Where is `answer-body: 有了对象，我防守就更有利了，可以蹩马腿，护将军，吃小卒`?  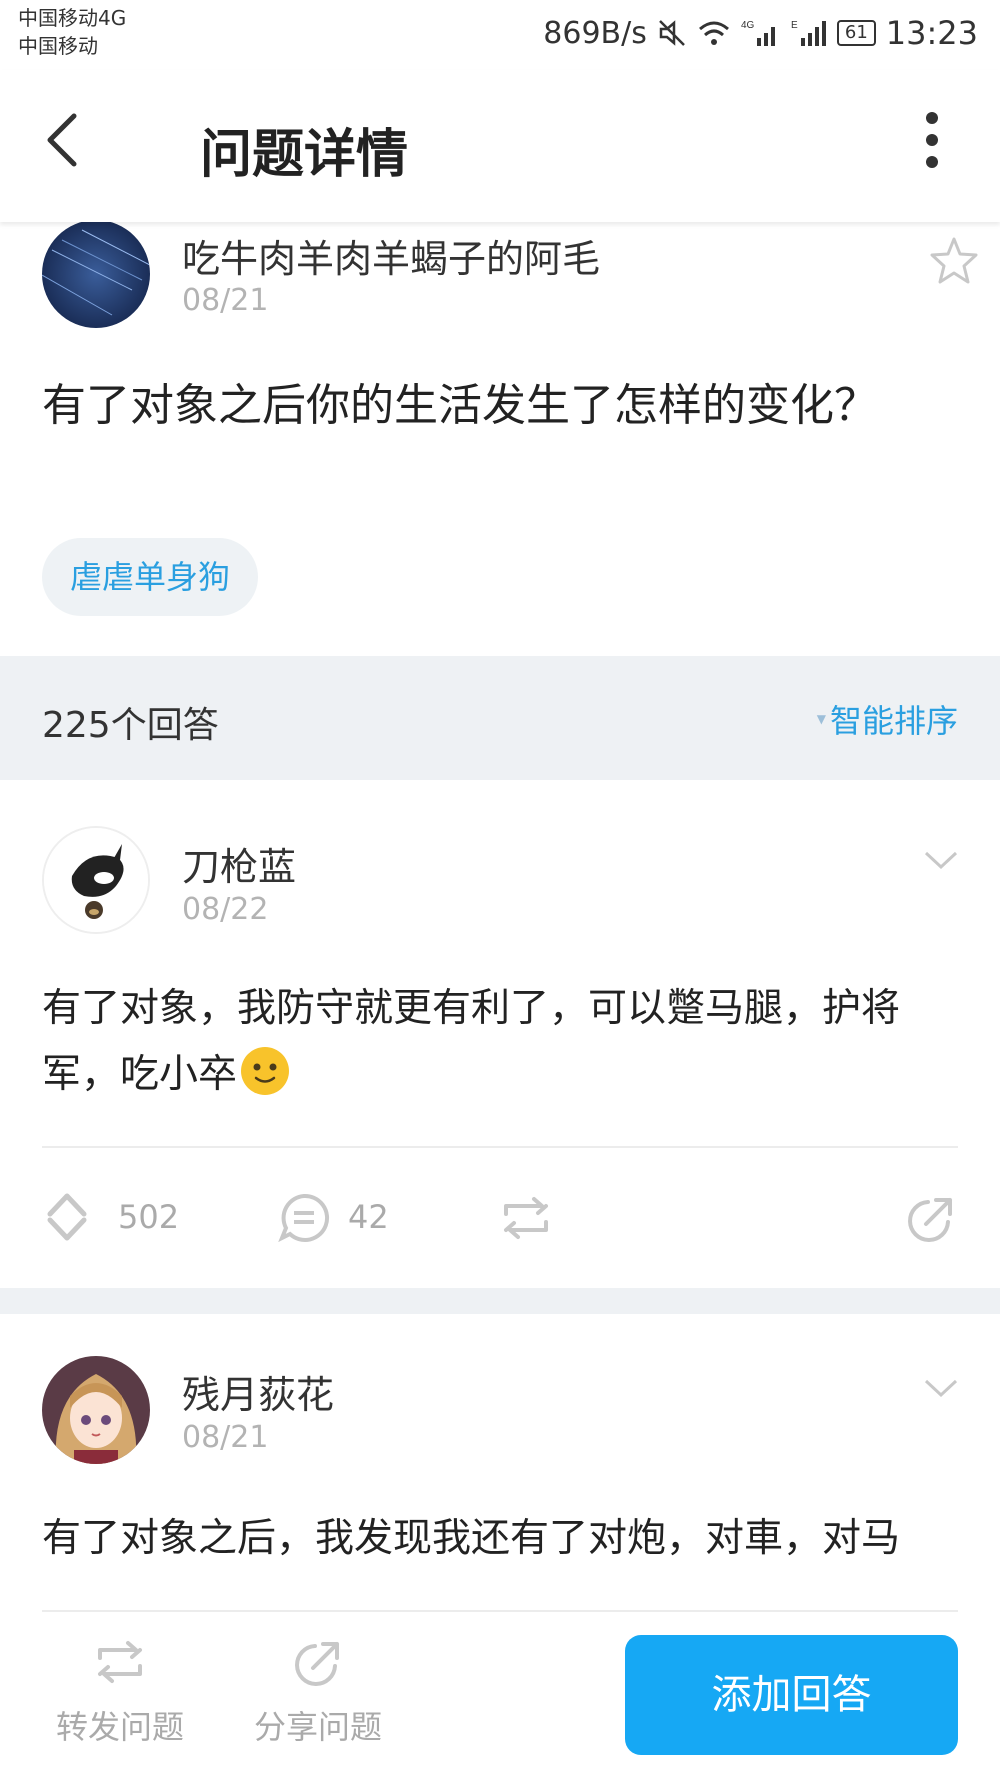 answer-body: 有了对象，我防守就更有利了，可以蹩马腿，护将军，吃小卒 is located at coordinates (482, 1042).